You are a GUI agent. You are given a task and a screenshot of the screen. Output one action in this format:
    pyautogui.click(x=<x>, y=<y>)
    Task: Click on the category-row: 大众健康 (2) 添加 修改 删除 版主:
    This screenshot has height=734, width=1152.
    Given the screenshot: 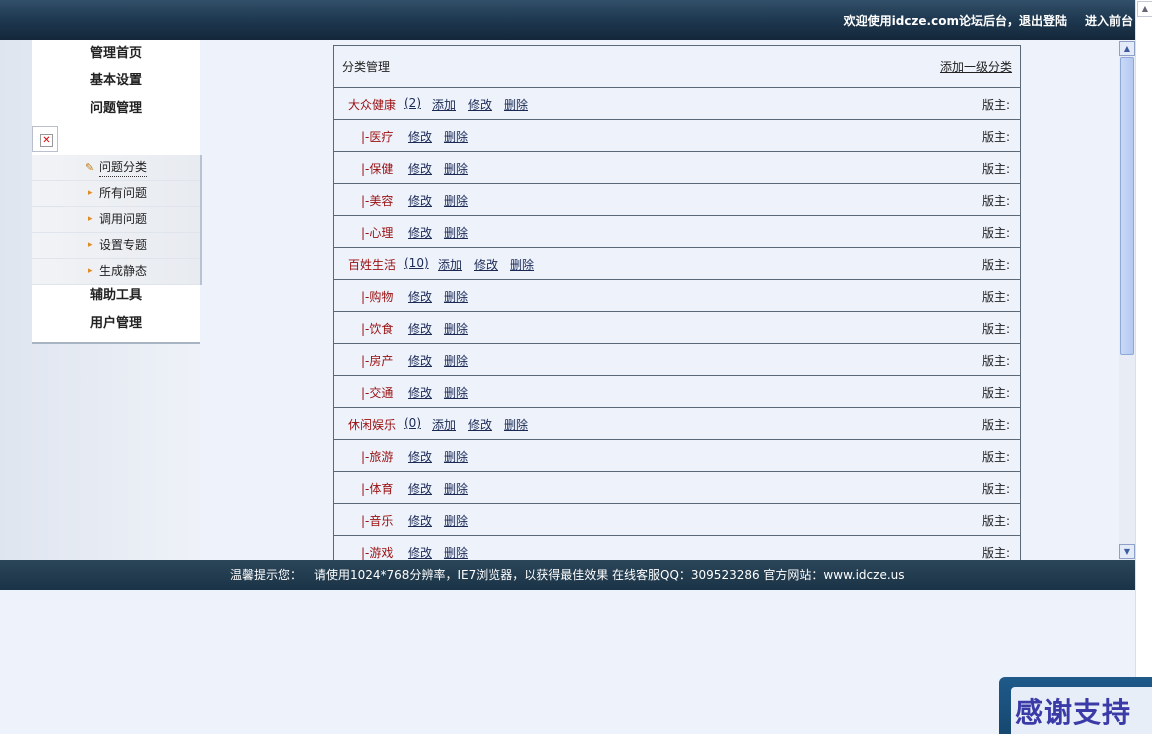 What is the action you would take?
    pyautogui.click(x=677, y=104)
    